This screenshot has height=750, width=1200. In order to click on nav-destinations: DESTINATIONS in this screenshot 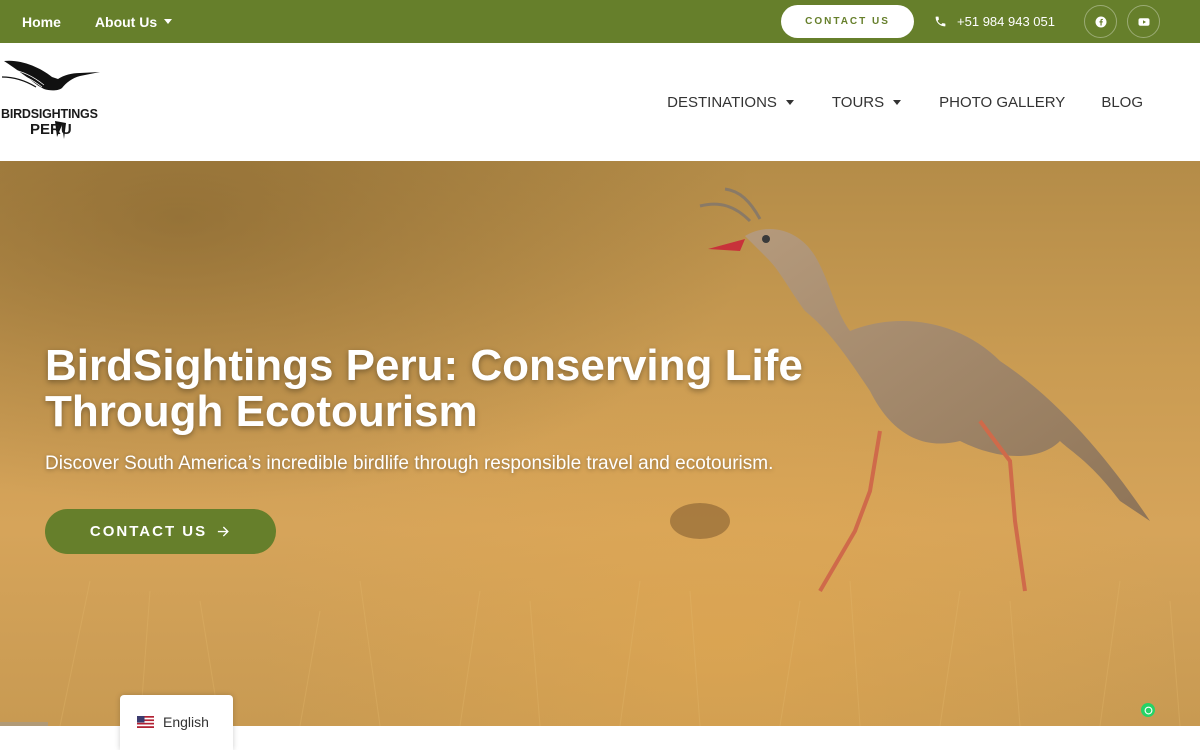, I will do `click(730, 102)`.